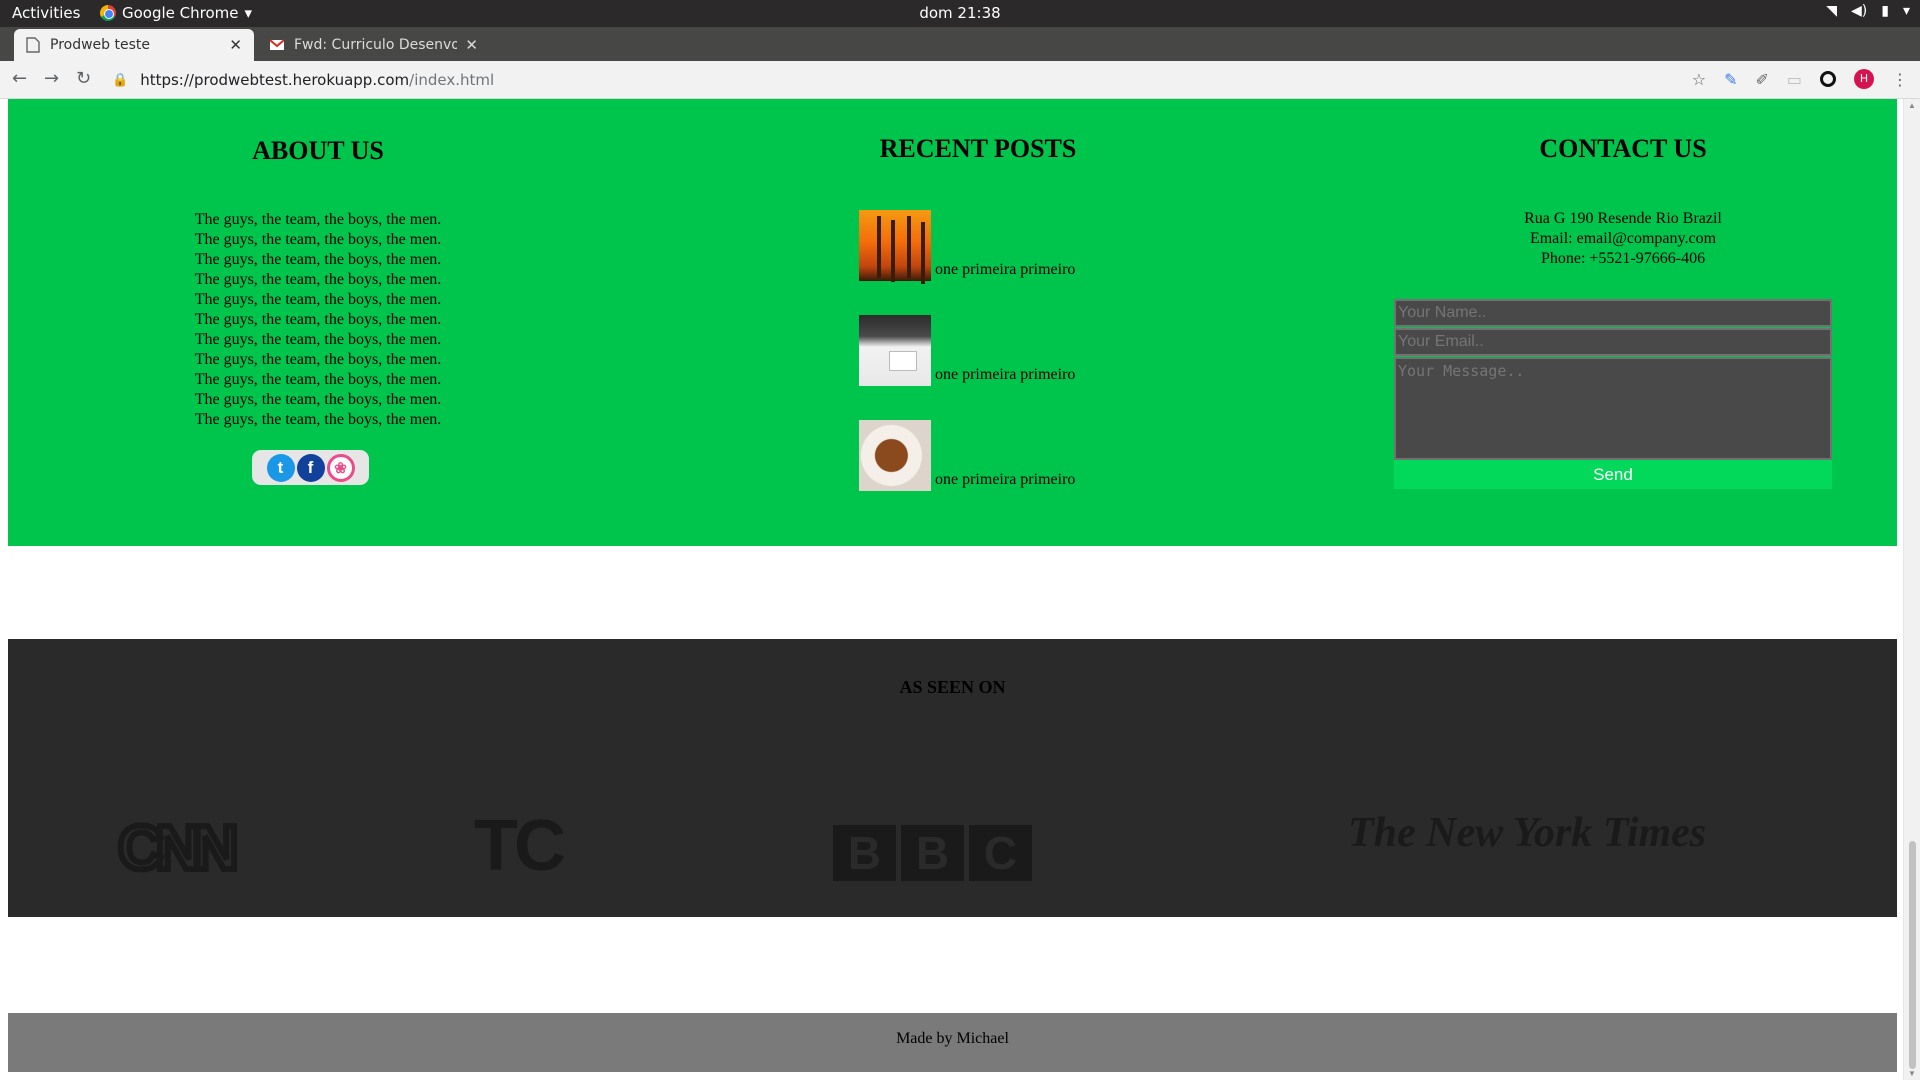  I want to click on bbc-block: C, so click(1000, 853).